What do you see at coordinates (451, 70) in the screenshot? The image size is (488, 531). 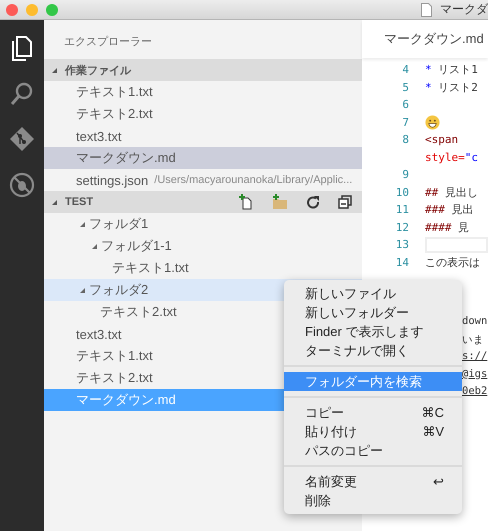 I see `code-line: * リスト1` at bounding box center [451, 70].